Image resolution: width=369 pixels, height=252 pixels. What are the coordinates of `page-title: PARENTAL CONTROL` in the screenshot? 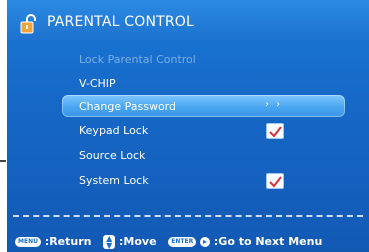 It's located at (121, 22).